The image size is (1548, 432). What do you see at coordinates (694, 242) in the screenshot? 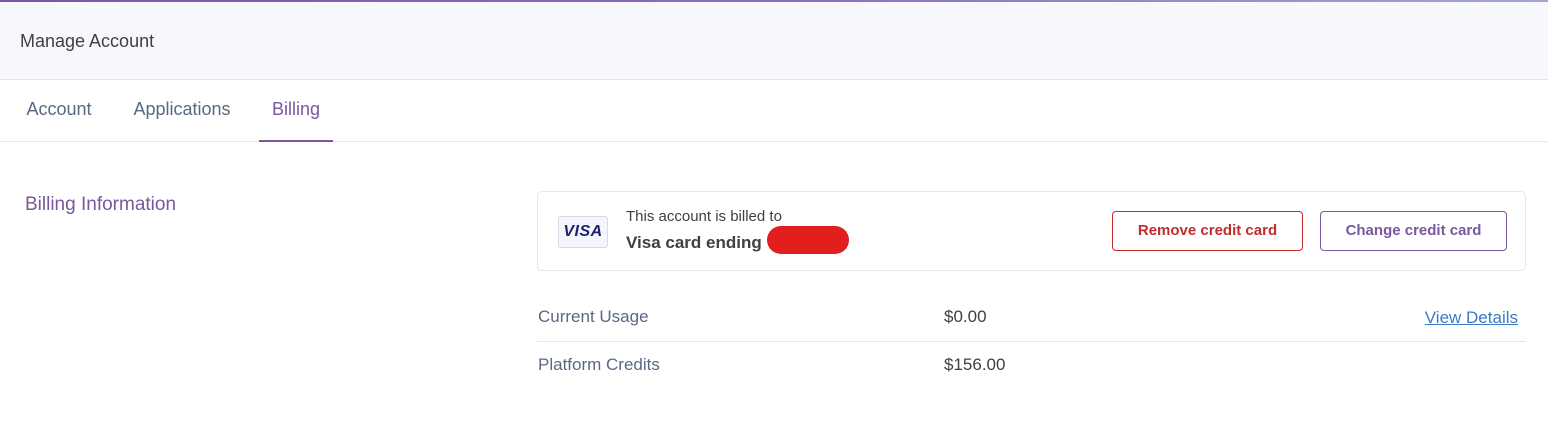
I see `card-ending-text: Visa card ending` at bounding box center [694, 242].